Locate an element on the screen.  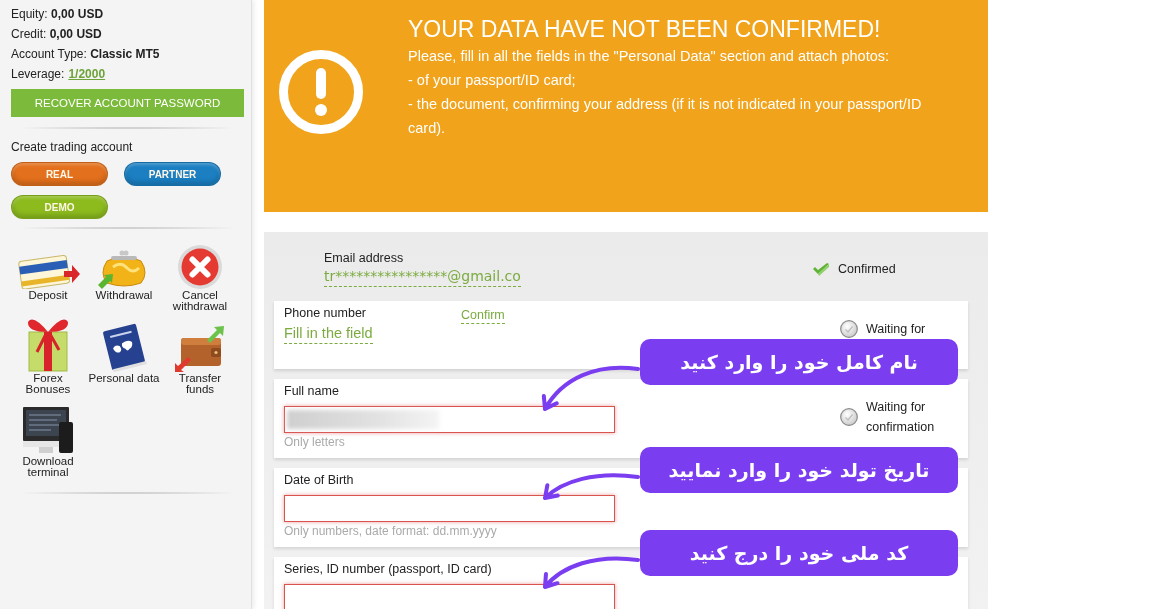
sidebar-action-button: Cancel withdrawal is located at coordinates (200, 274).